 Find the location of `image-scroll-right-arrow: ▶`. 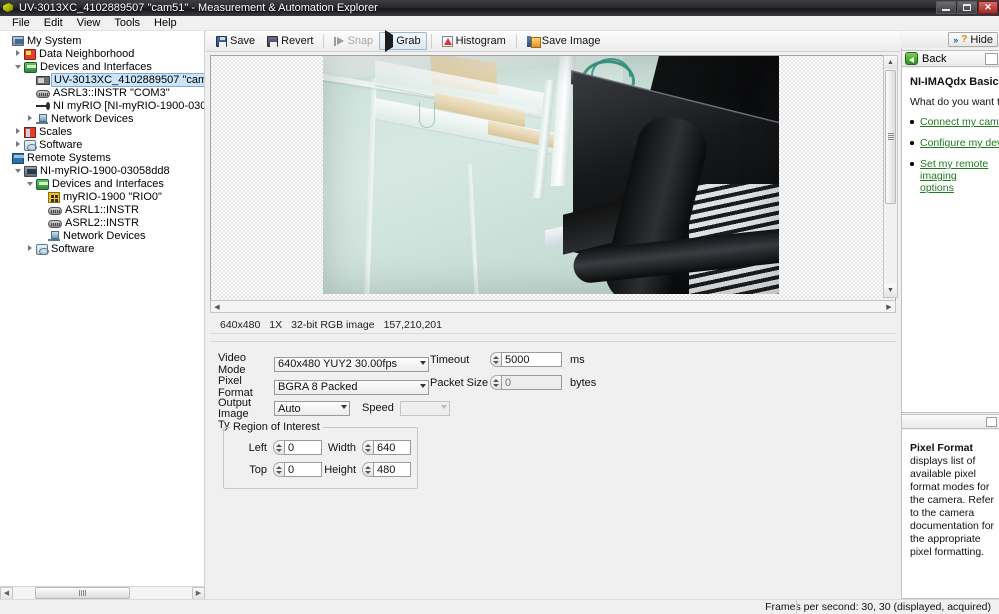

image-scroll-right-arrow: ▶ is located at coordinates (889, 306).